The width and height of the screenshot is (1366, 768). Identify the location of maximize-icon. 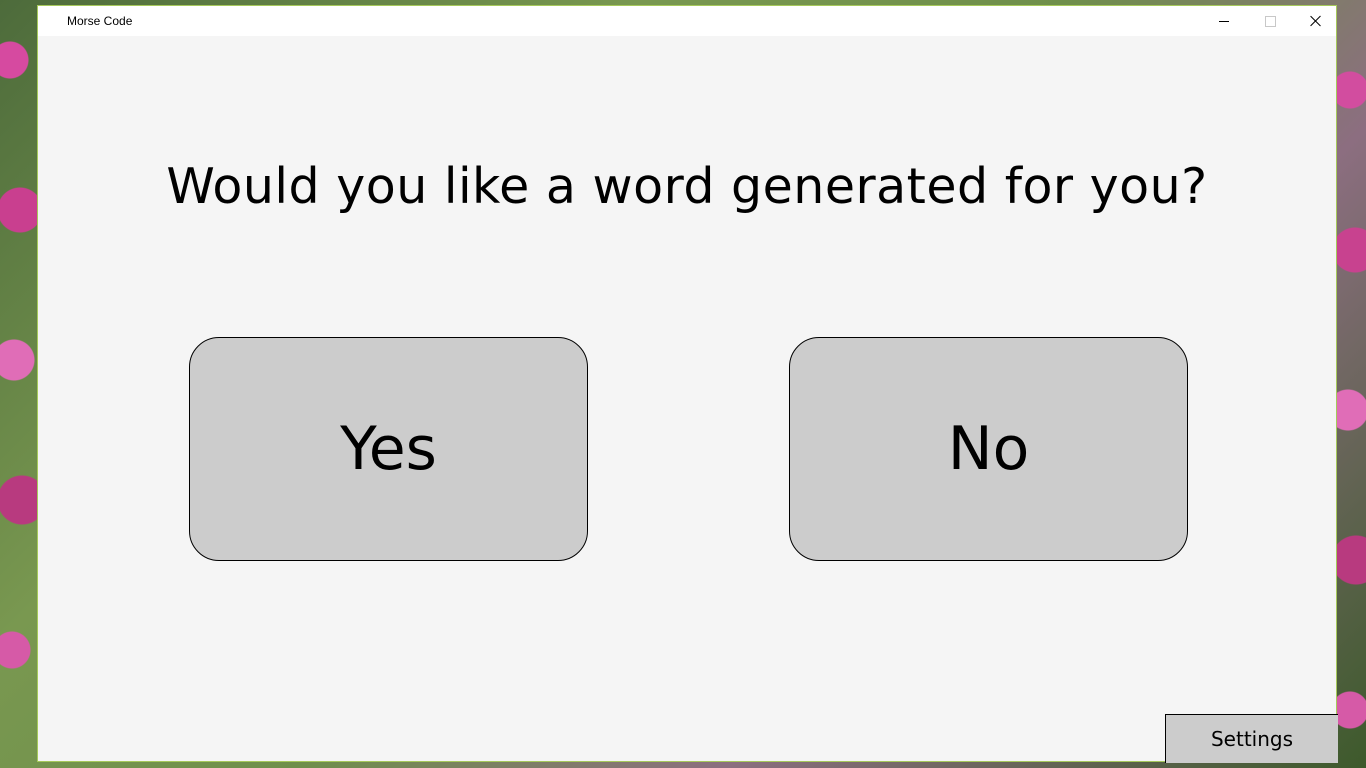
(1270, 21).